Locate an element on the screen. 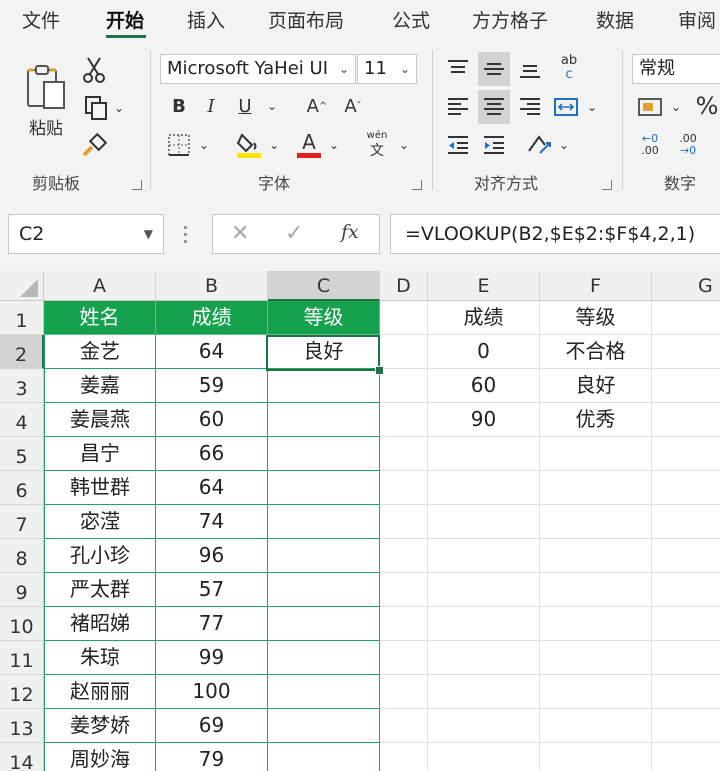  fill-color-button is located at coordinates (249, 145).